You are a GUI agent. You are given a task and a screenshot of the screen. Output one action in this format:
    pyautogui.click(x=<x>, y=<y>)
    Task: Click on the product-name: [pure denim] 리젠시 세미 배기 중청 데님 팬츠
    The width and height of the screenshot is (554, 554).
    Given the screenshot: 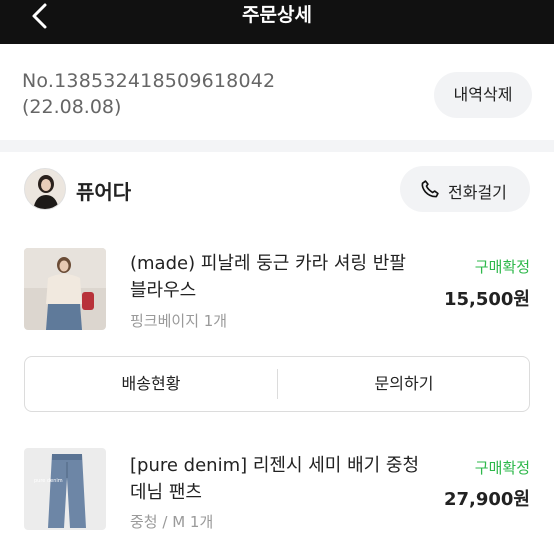 What is the action you would take?
    pyautogui.click(x=275, y=479)
    